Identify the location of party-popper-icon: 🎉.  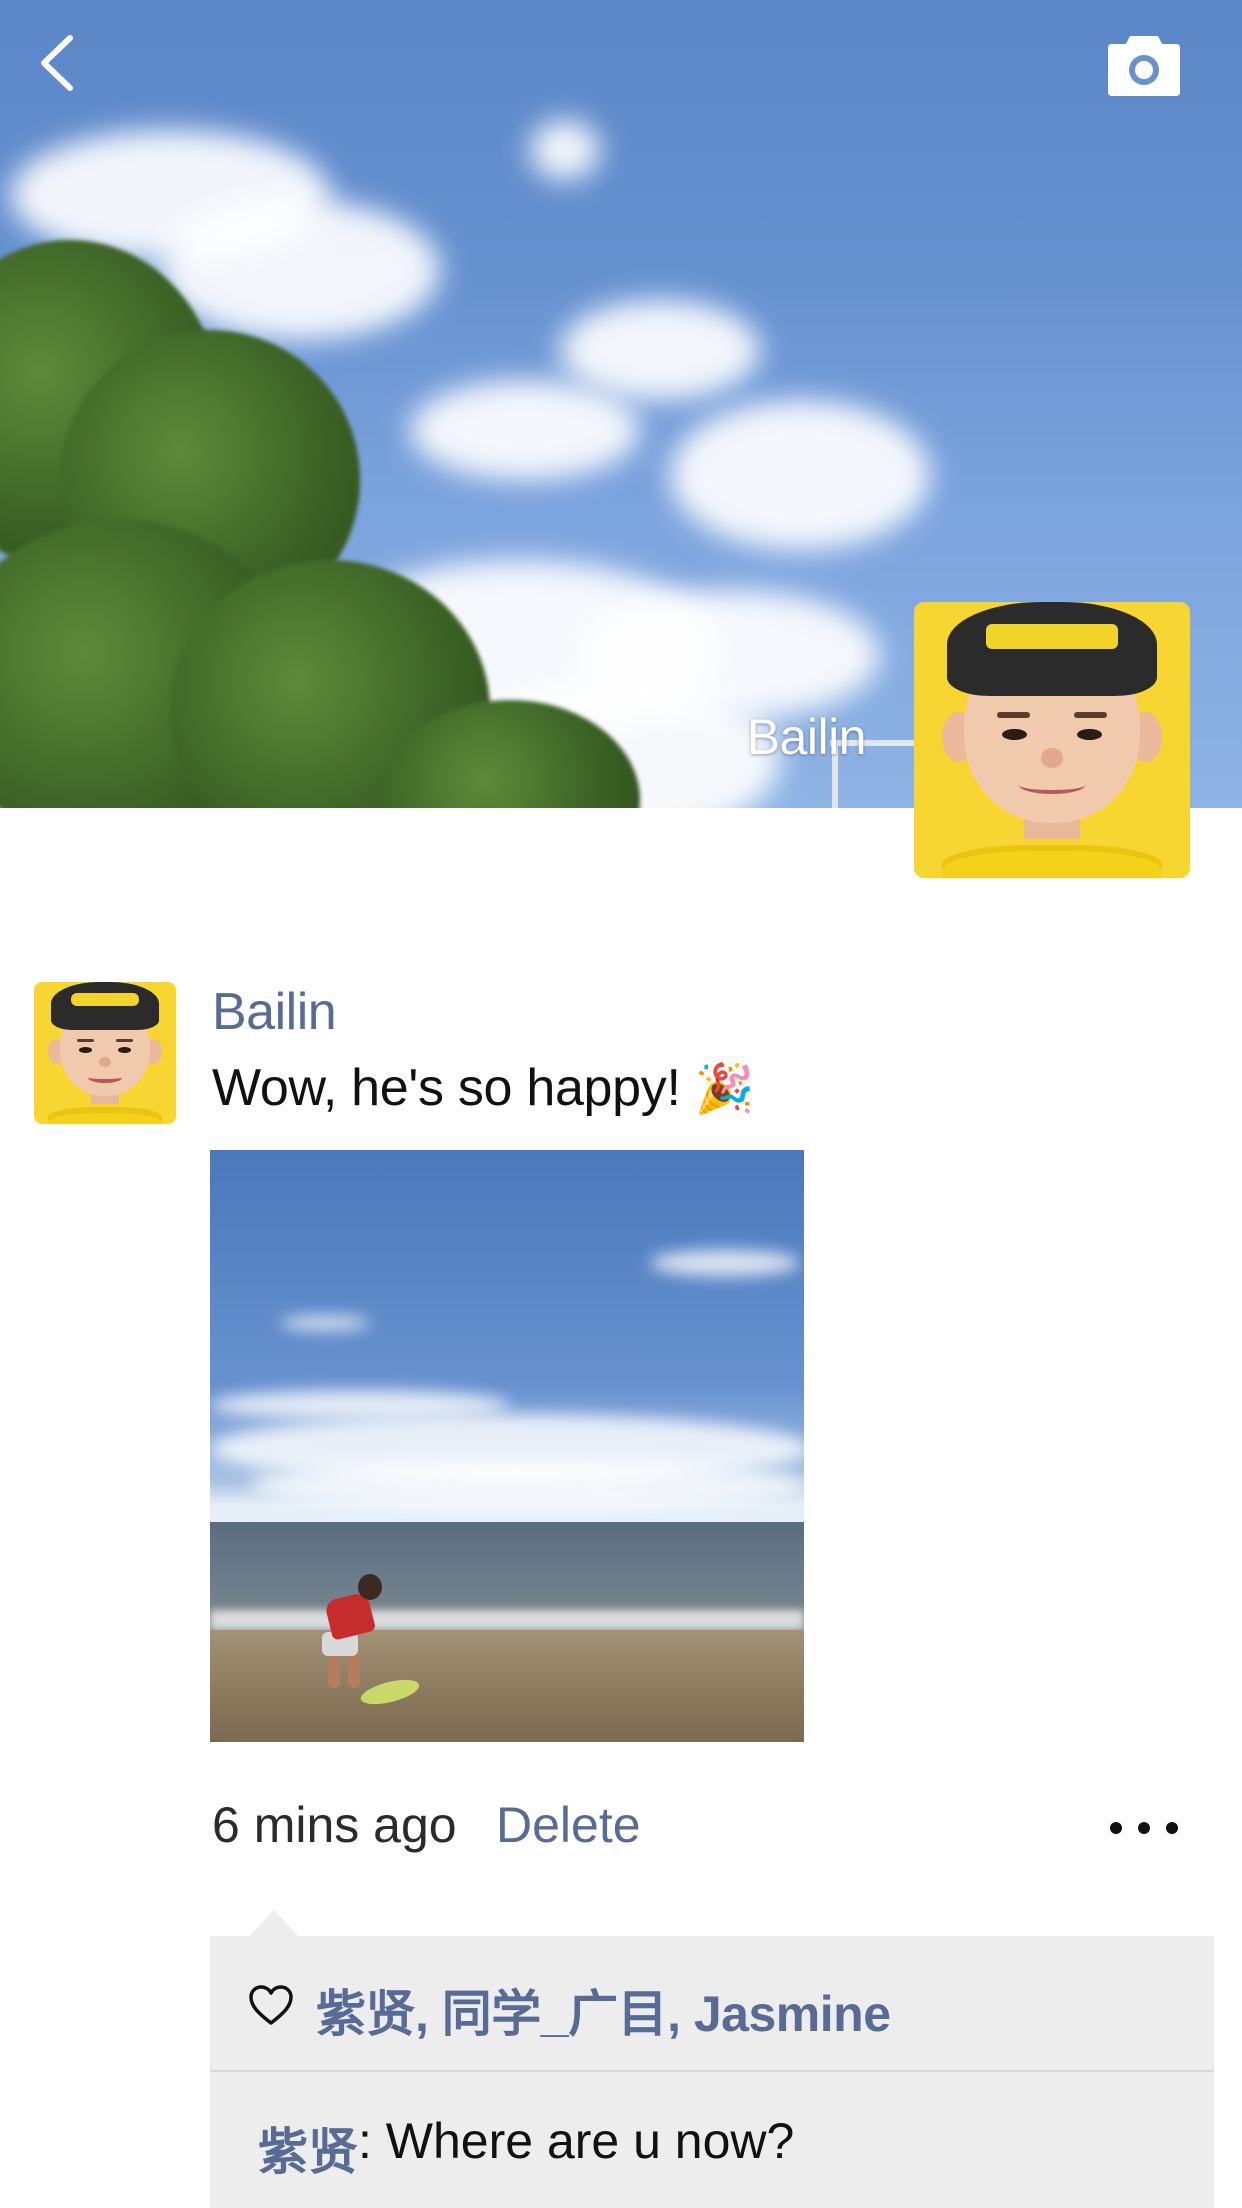
(724, 1089).